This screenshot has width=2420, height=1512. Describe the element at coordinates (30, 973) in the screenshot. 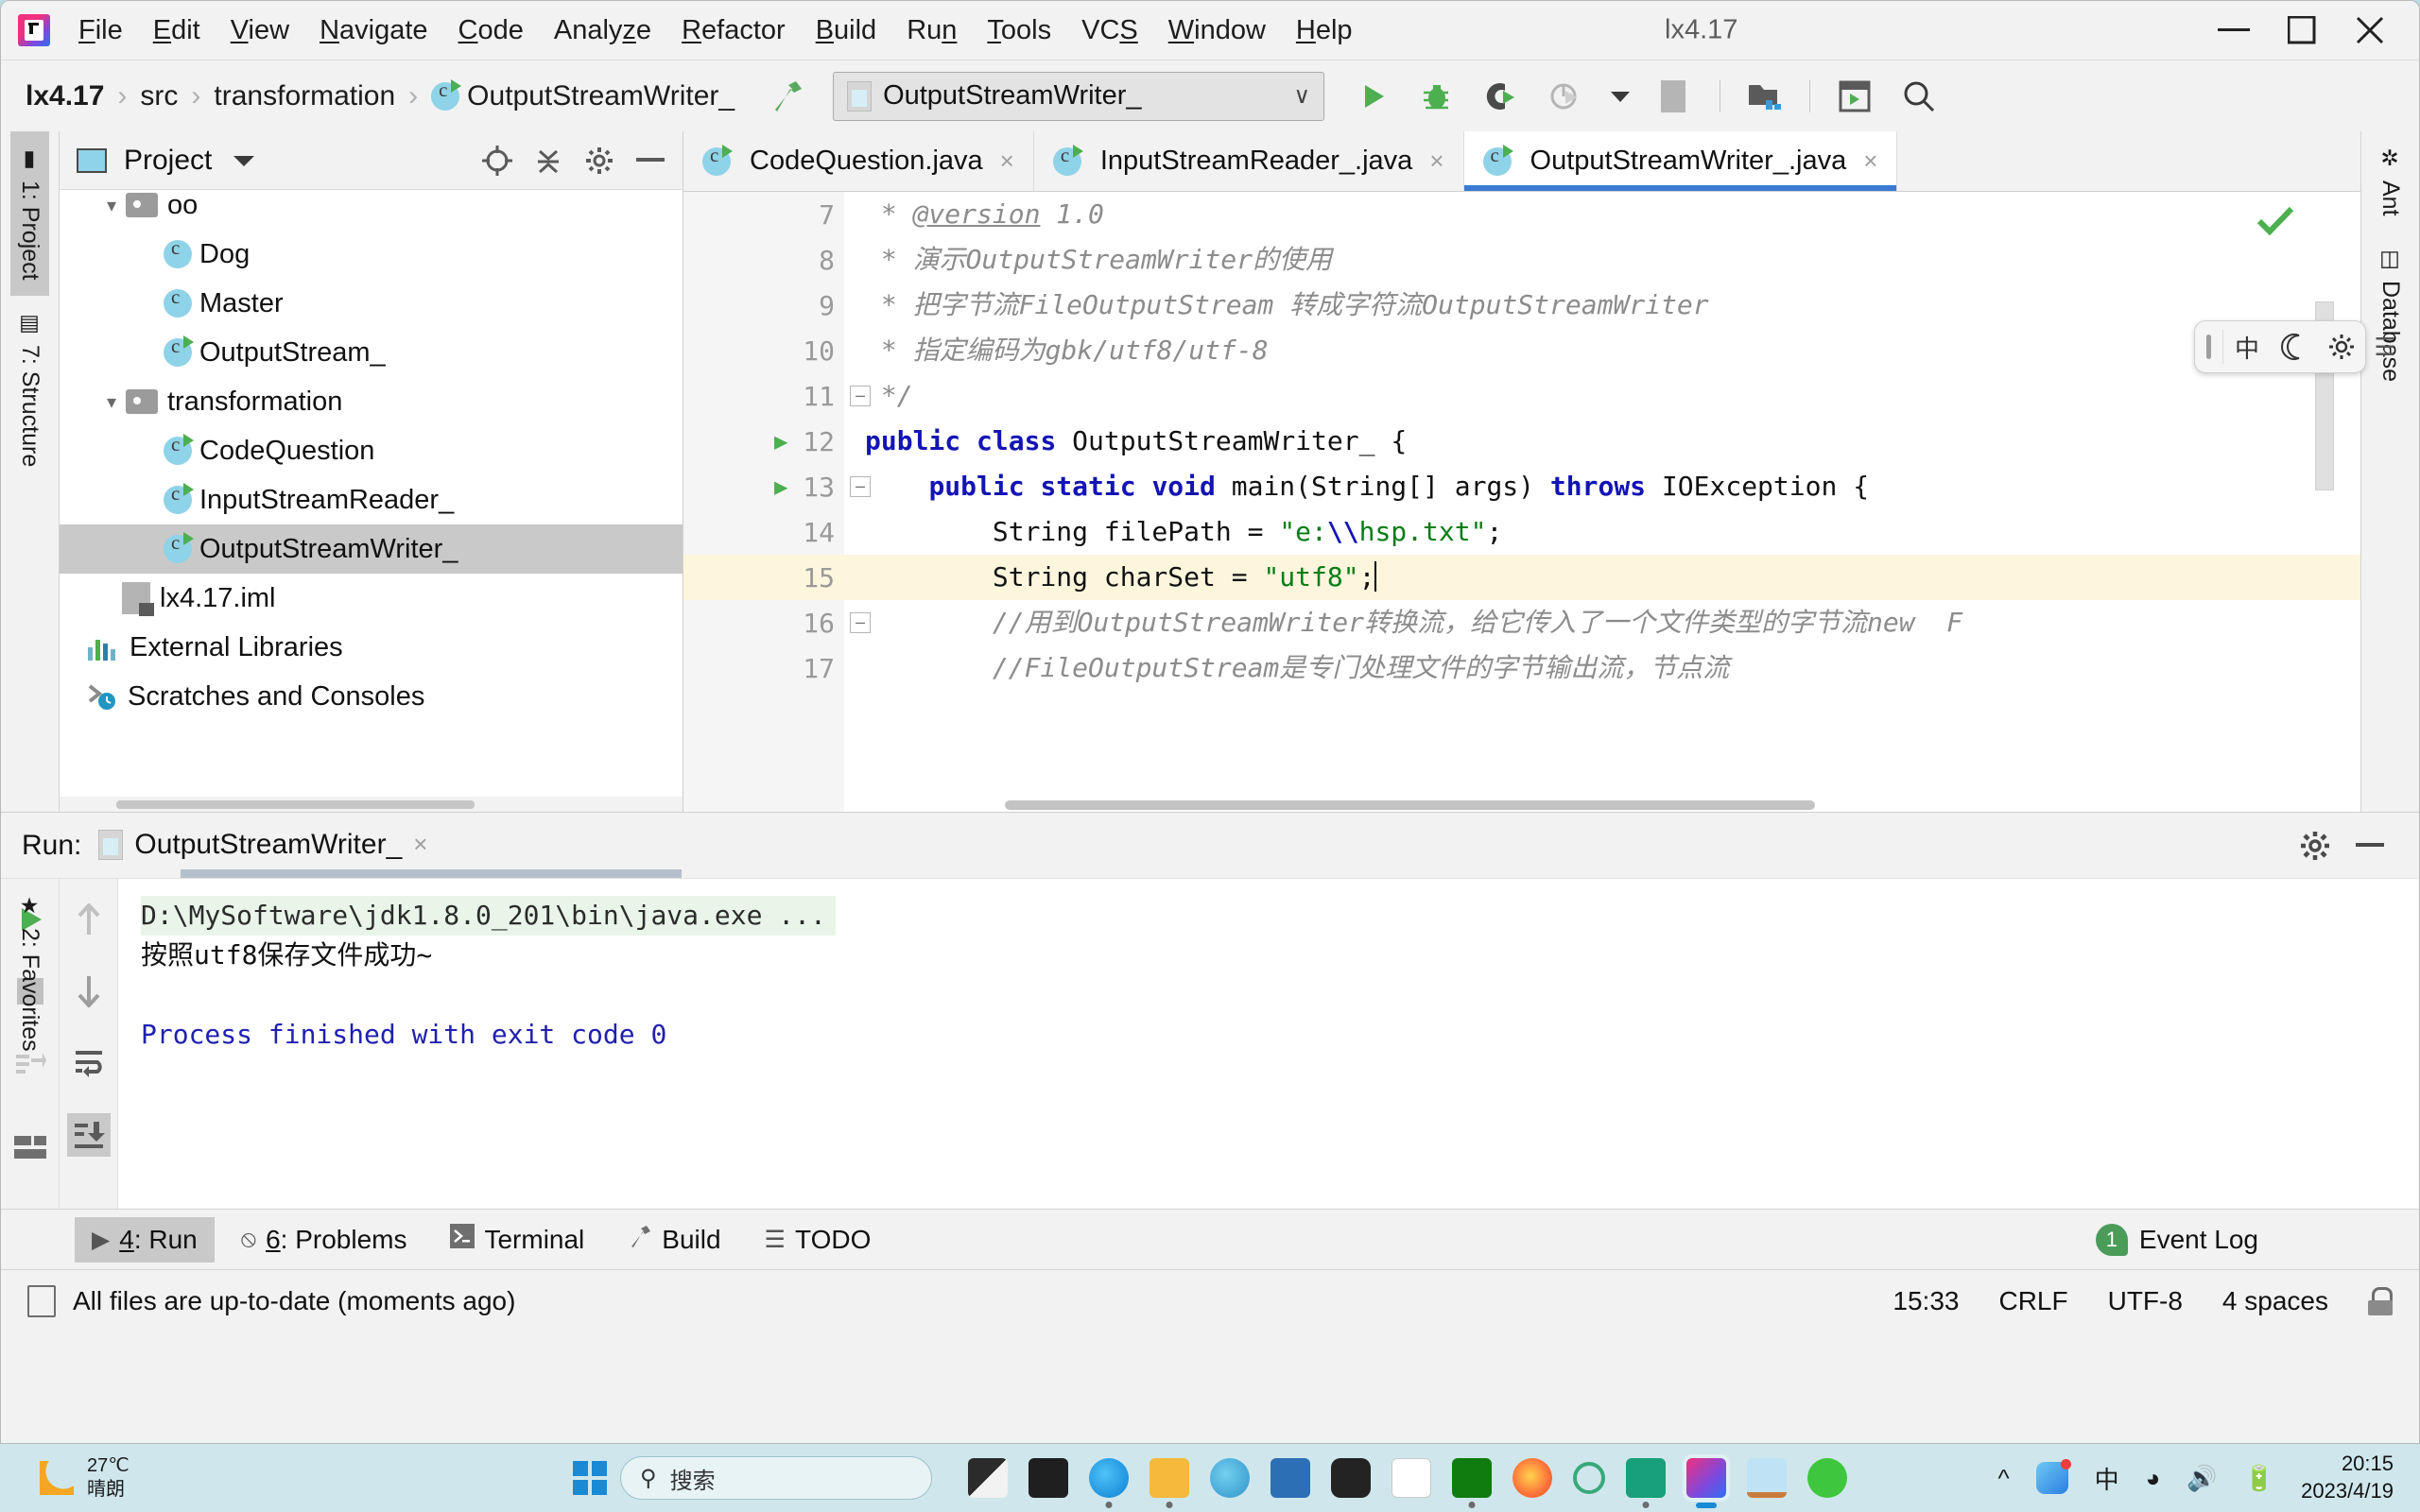

I see `sidebar-item-favorites: ★ 2: Favorites` at that location.